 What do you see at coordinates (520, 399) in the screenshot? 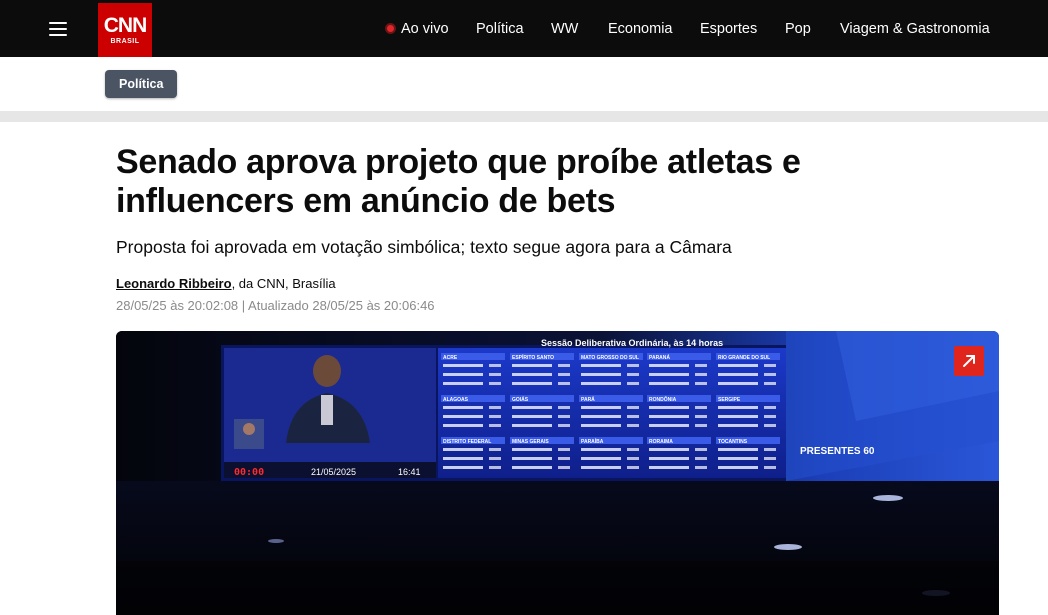
I see `vote-panel-state: GOIÁS` at bounding box center [520, 399].